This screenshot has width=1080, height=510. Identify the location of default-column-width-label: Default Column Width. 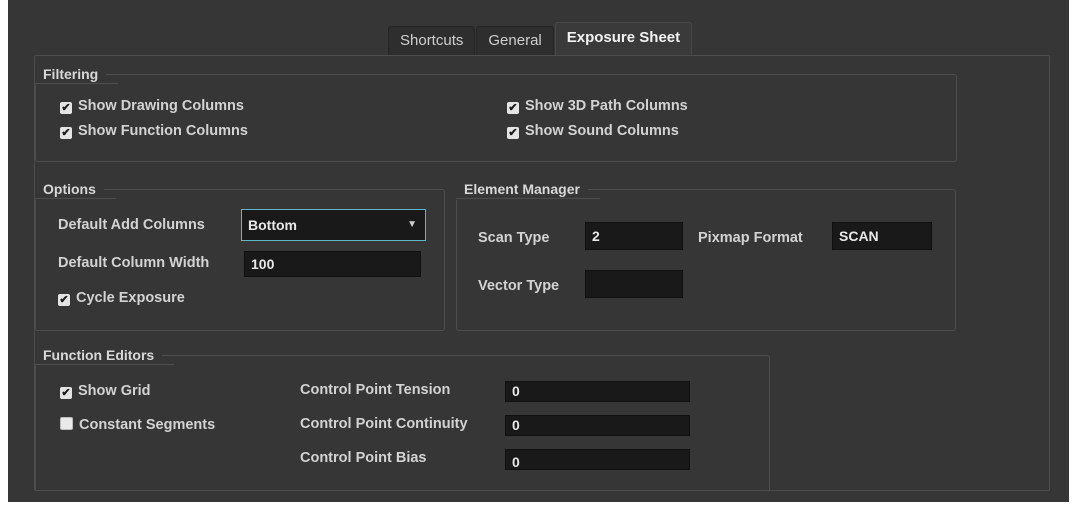
(134, 263).